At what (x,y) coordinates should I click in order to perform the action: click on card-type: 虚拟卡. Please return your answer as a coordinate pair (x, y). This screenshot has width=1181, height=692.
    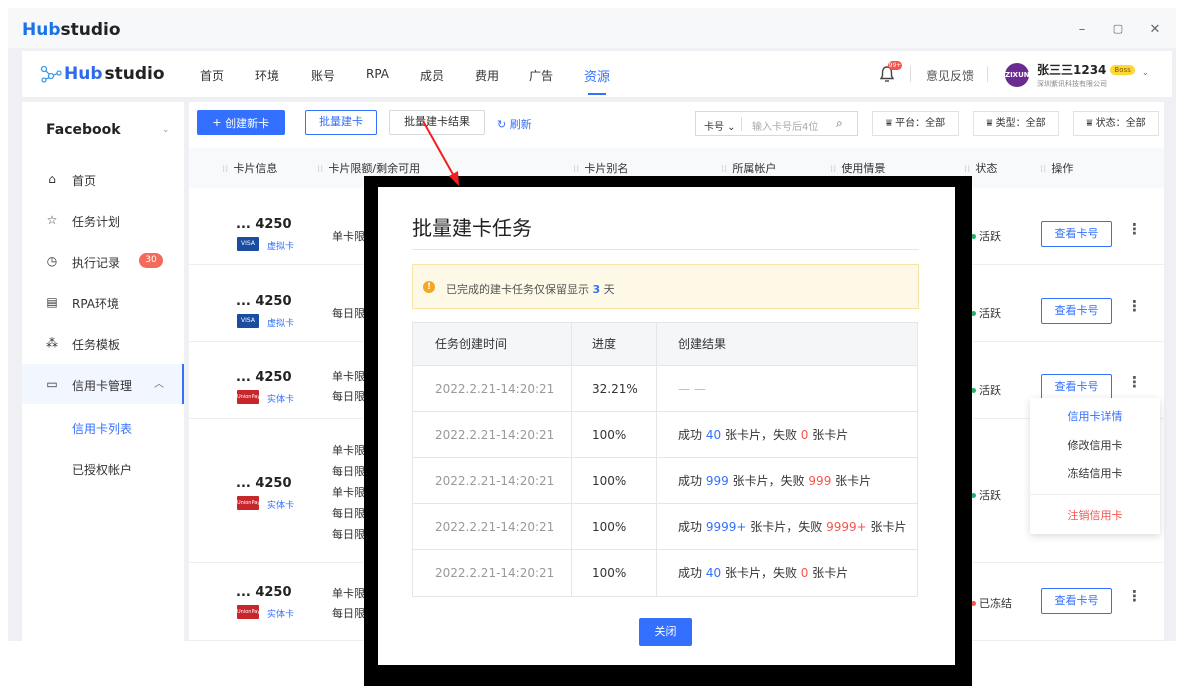
    Looking at the image, I should click on (281, 324).